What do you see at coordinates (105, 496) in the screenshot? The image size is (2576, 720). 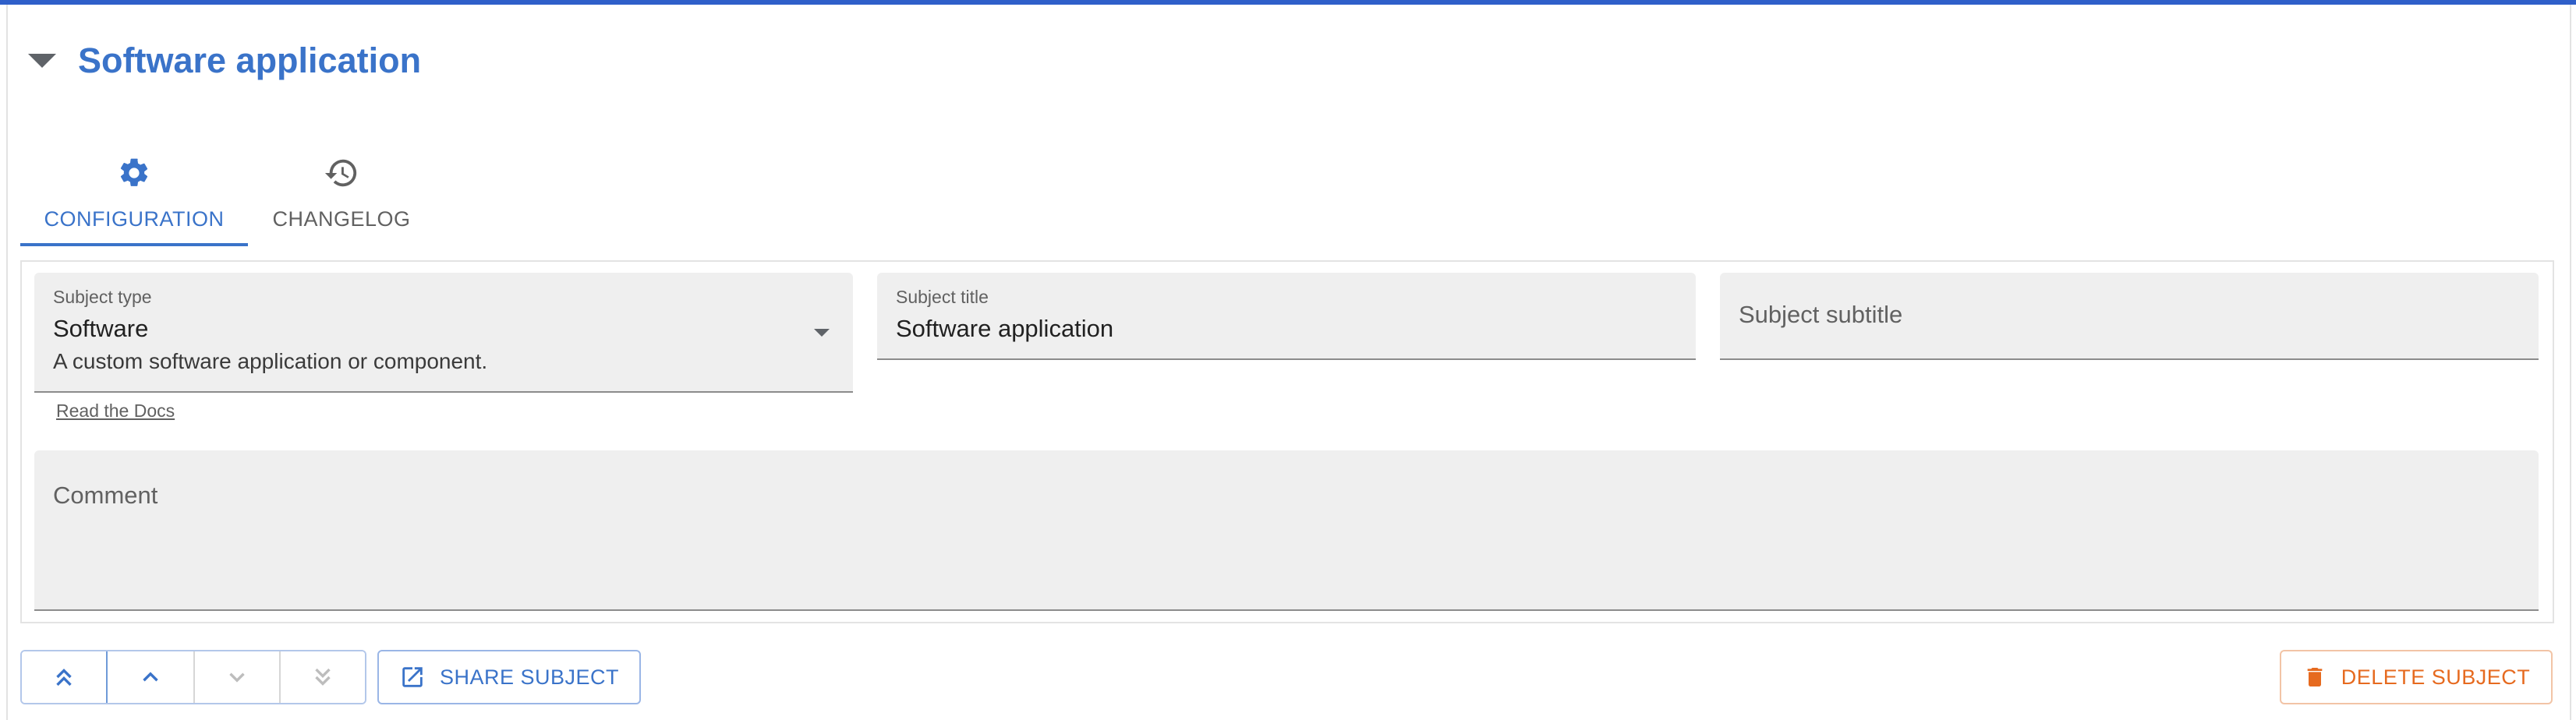 I see `comment-placeholder: Comment` at bounding box center [105, 496].